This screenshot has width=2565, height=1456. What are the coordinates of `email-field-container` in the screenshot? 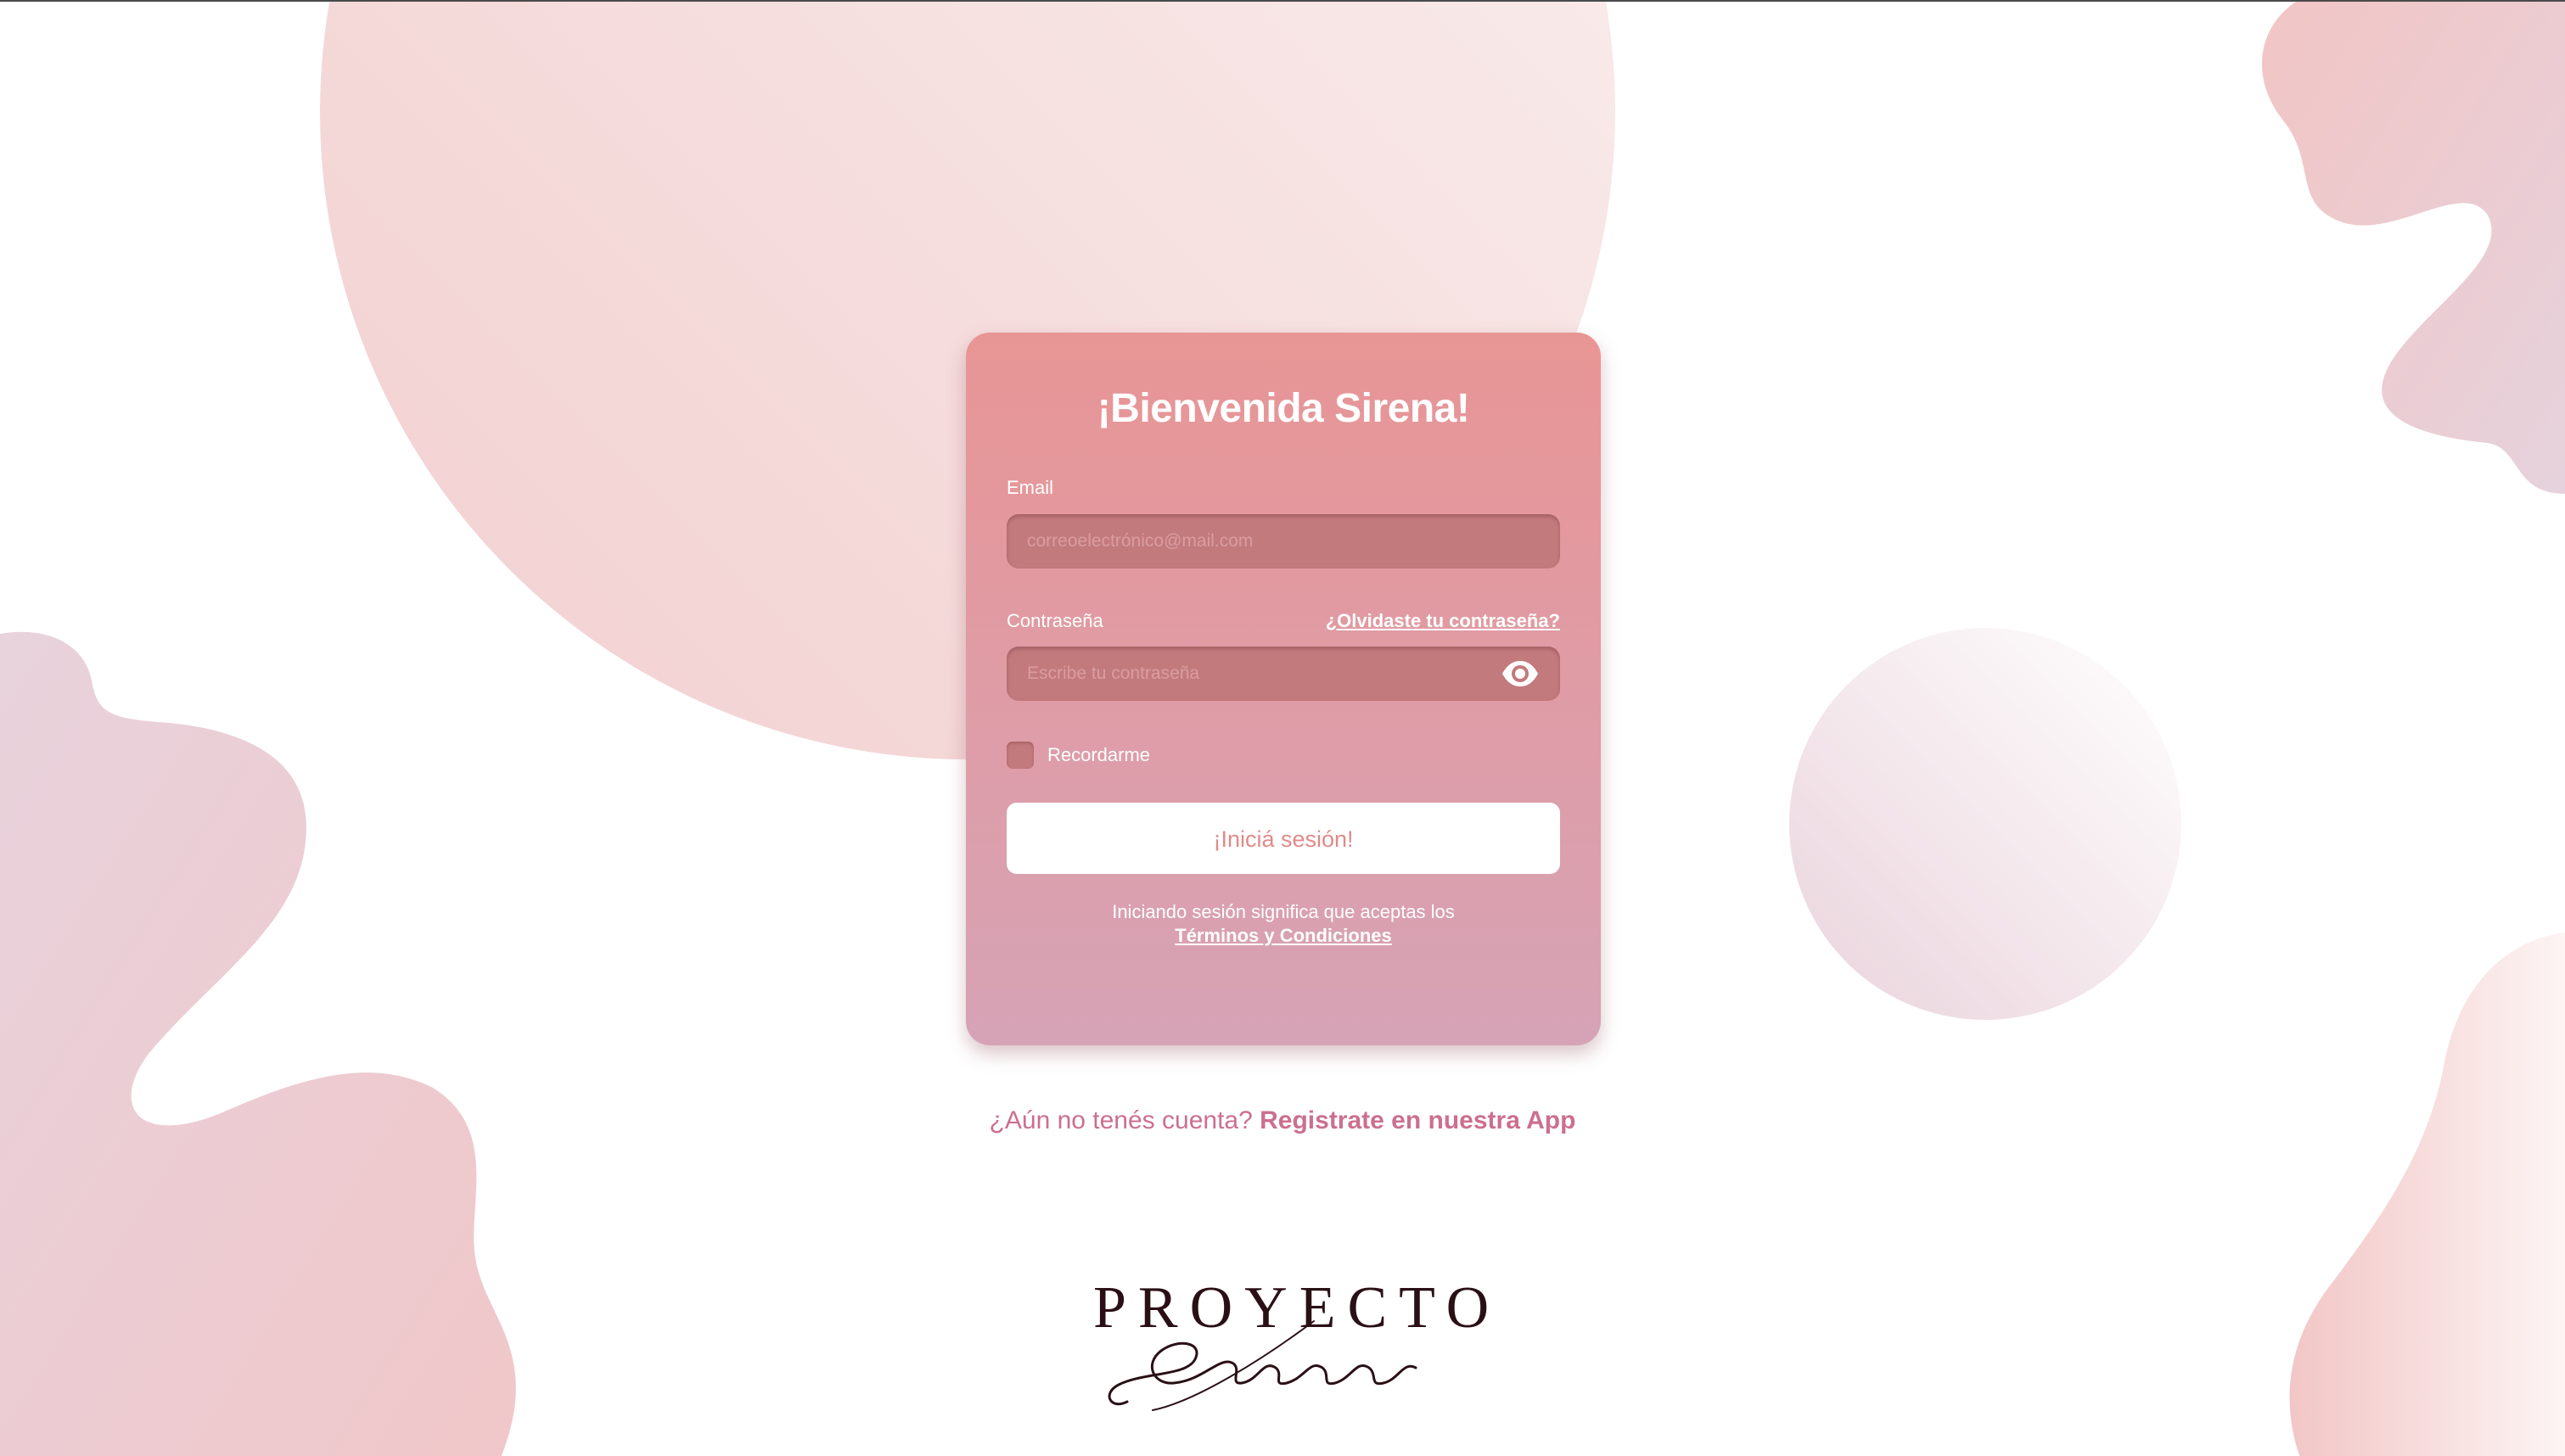 It's located at (1283, 541).